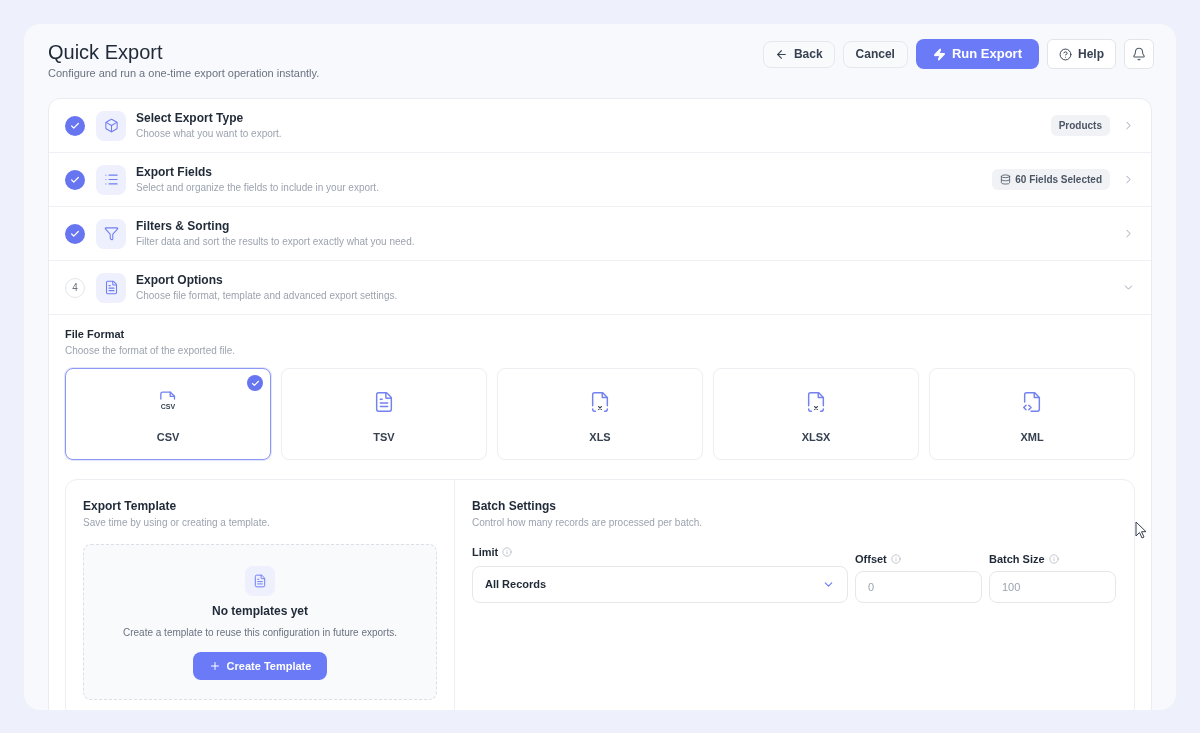 This screenshot has width=1200, height=733. Describe the element at coordinates (180, 280) in the screenshot. I see `step-title: Export Options` at that location.